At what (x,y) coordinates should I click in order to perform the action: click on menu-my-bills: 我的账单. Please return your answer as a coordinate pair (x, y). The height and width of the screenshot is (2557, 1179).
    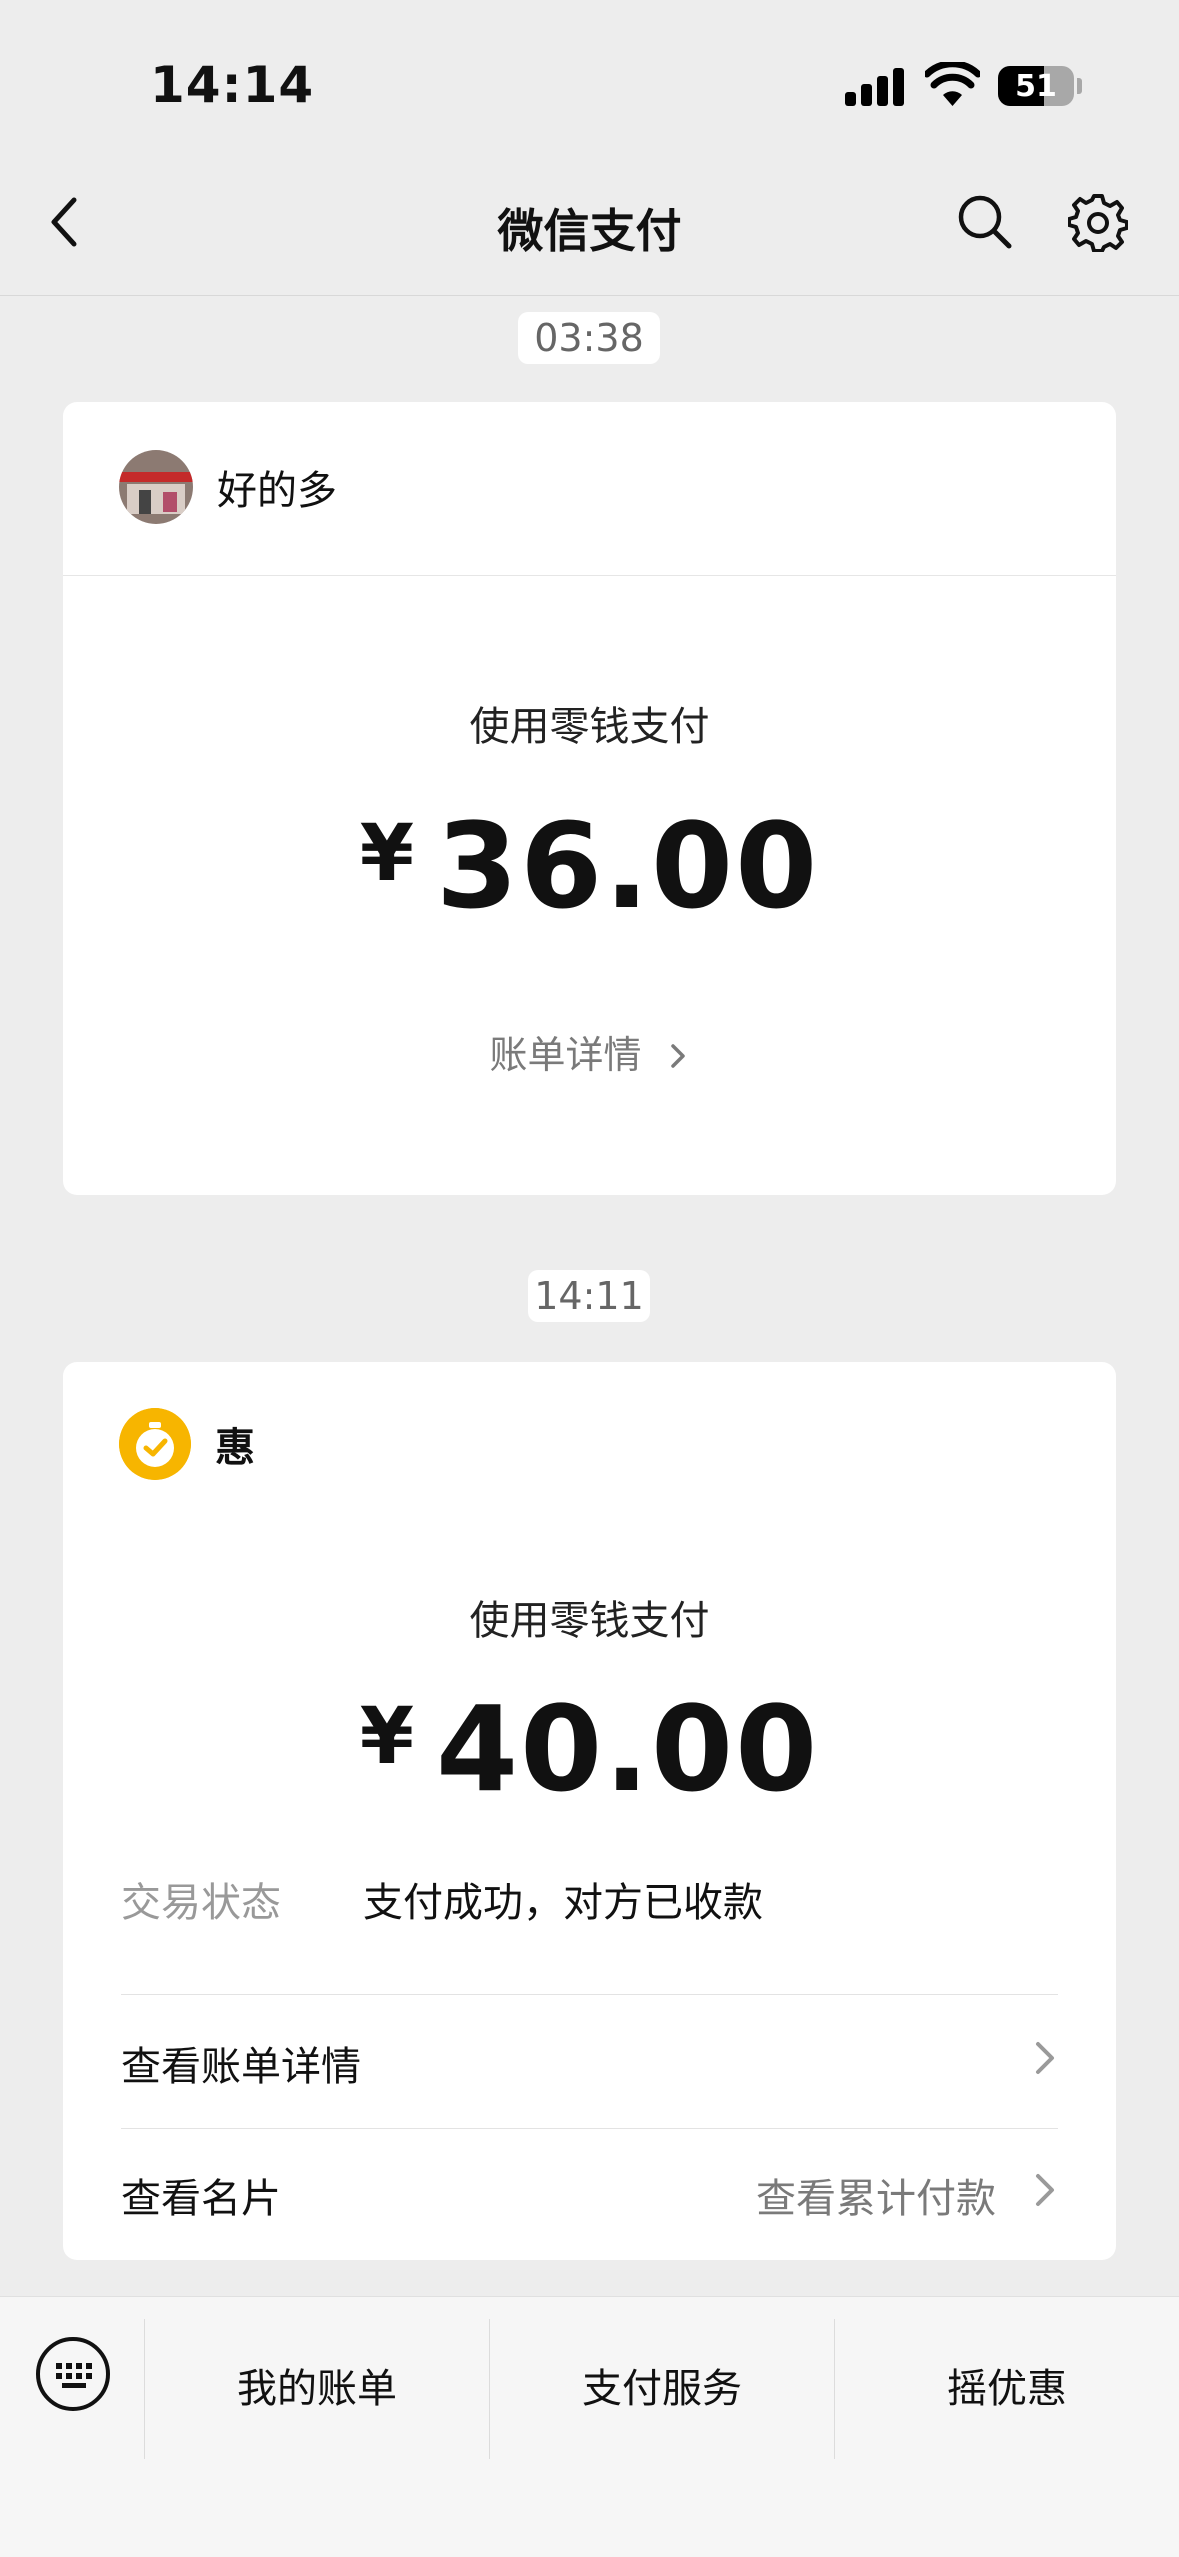
    Looking at the image, I should click on (317, 2389).